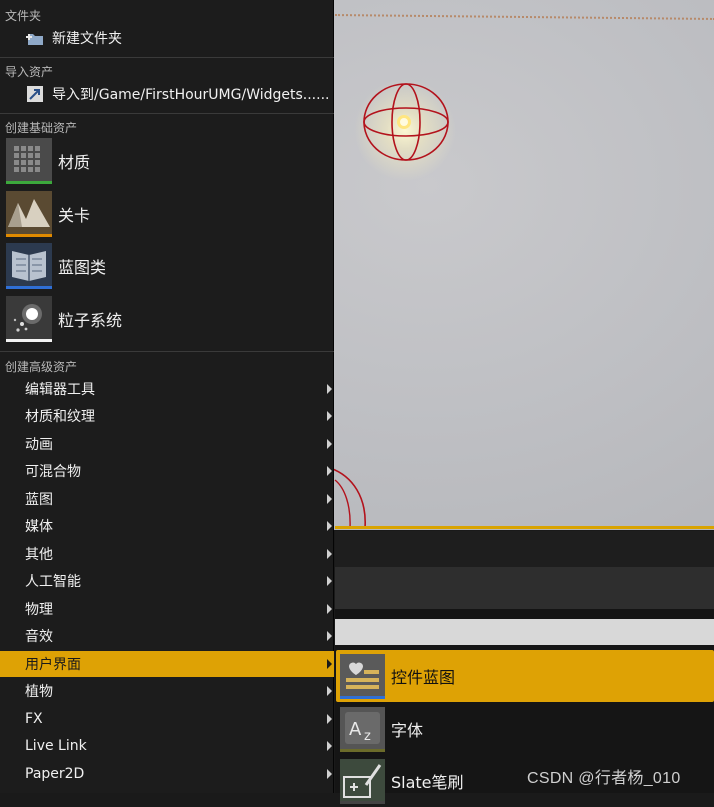 Image resolution: width=714 pixels, height=807 pixels. I want to click on new-folder-label: 新建文件夹, so click(87, 39).